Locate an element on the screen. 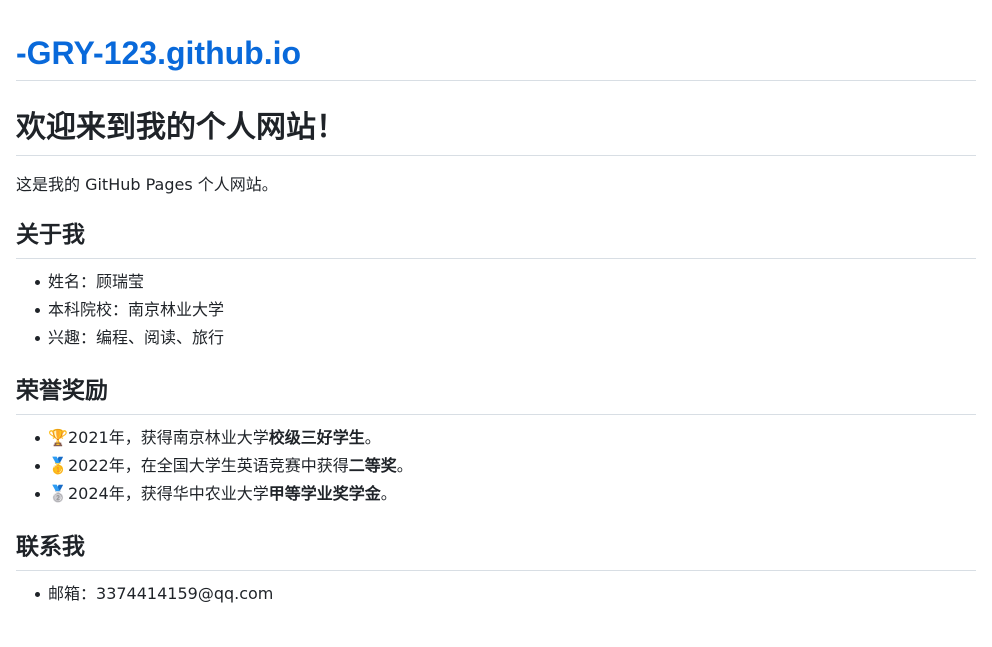  contact-list: 邮箱：3374414159@qq.com is located at coordinates (496, 589).